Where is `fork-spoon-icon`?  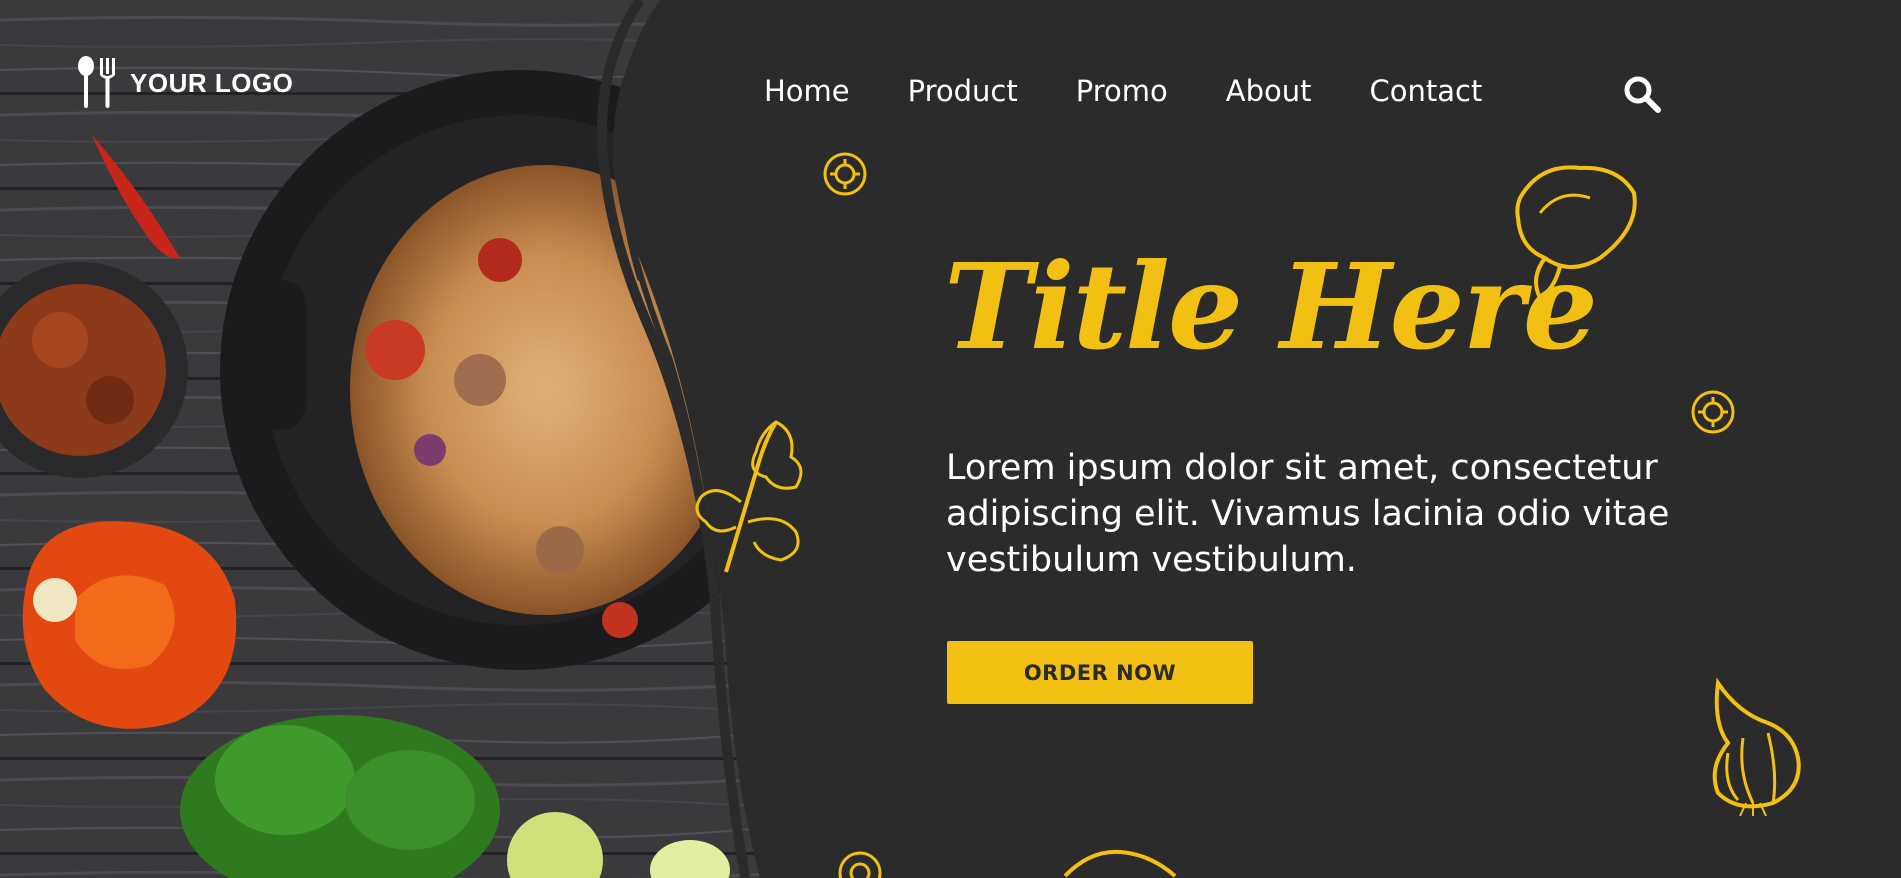 fork-spoon-icon is located at coordinates (96, 82).